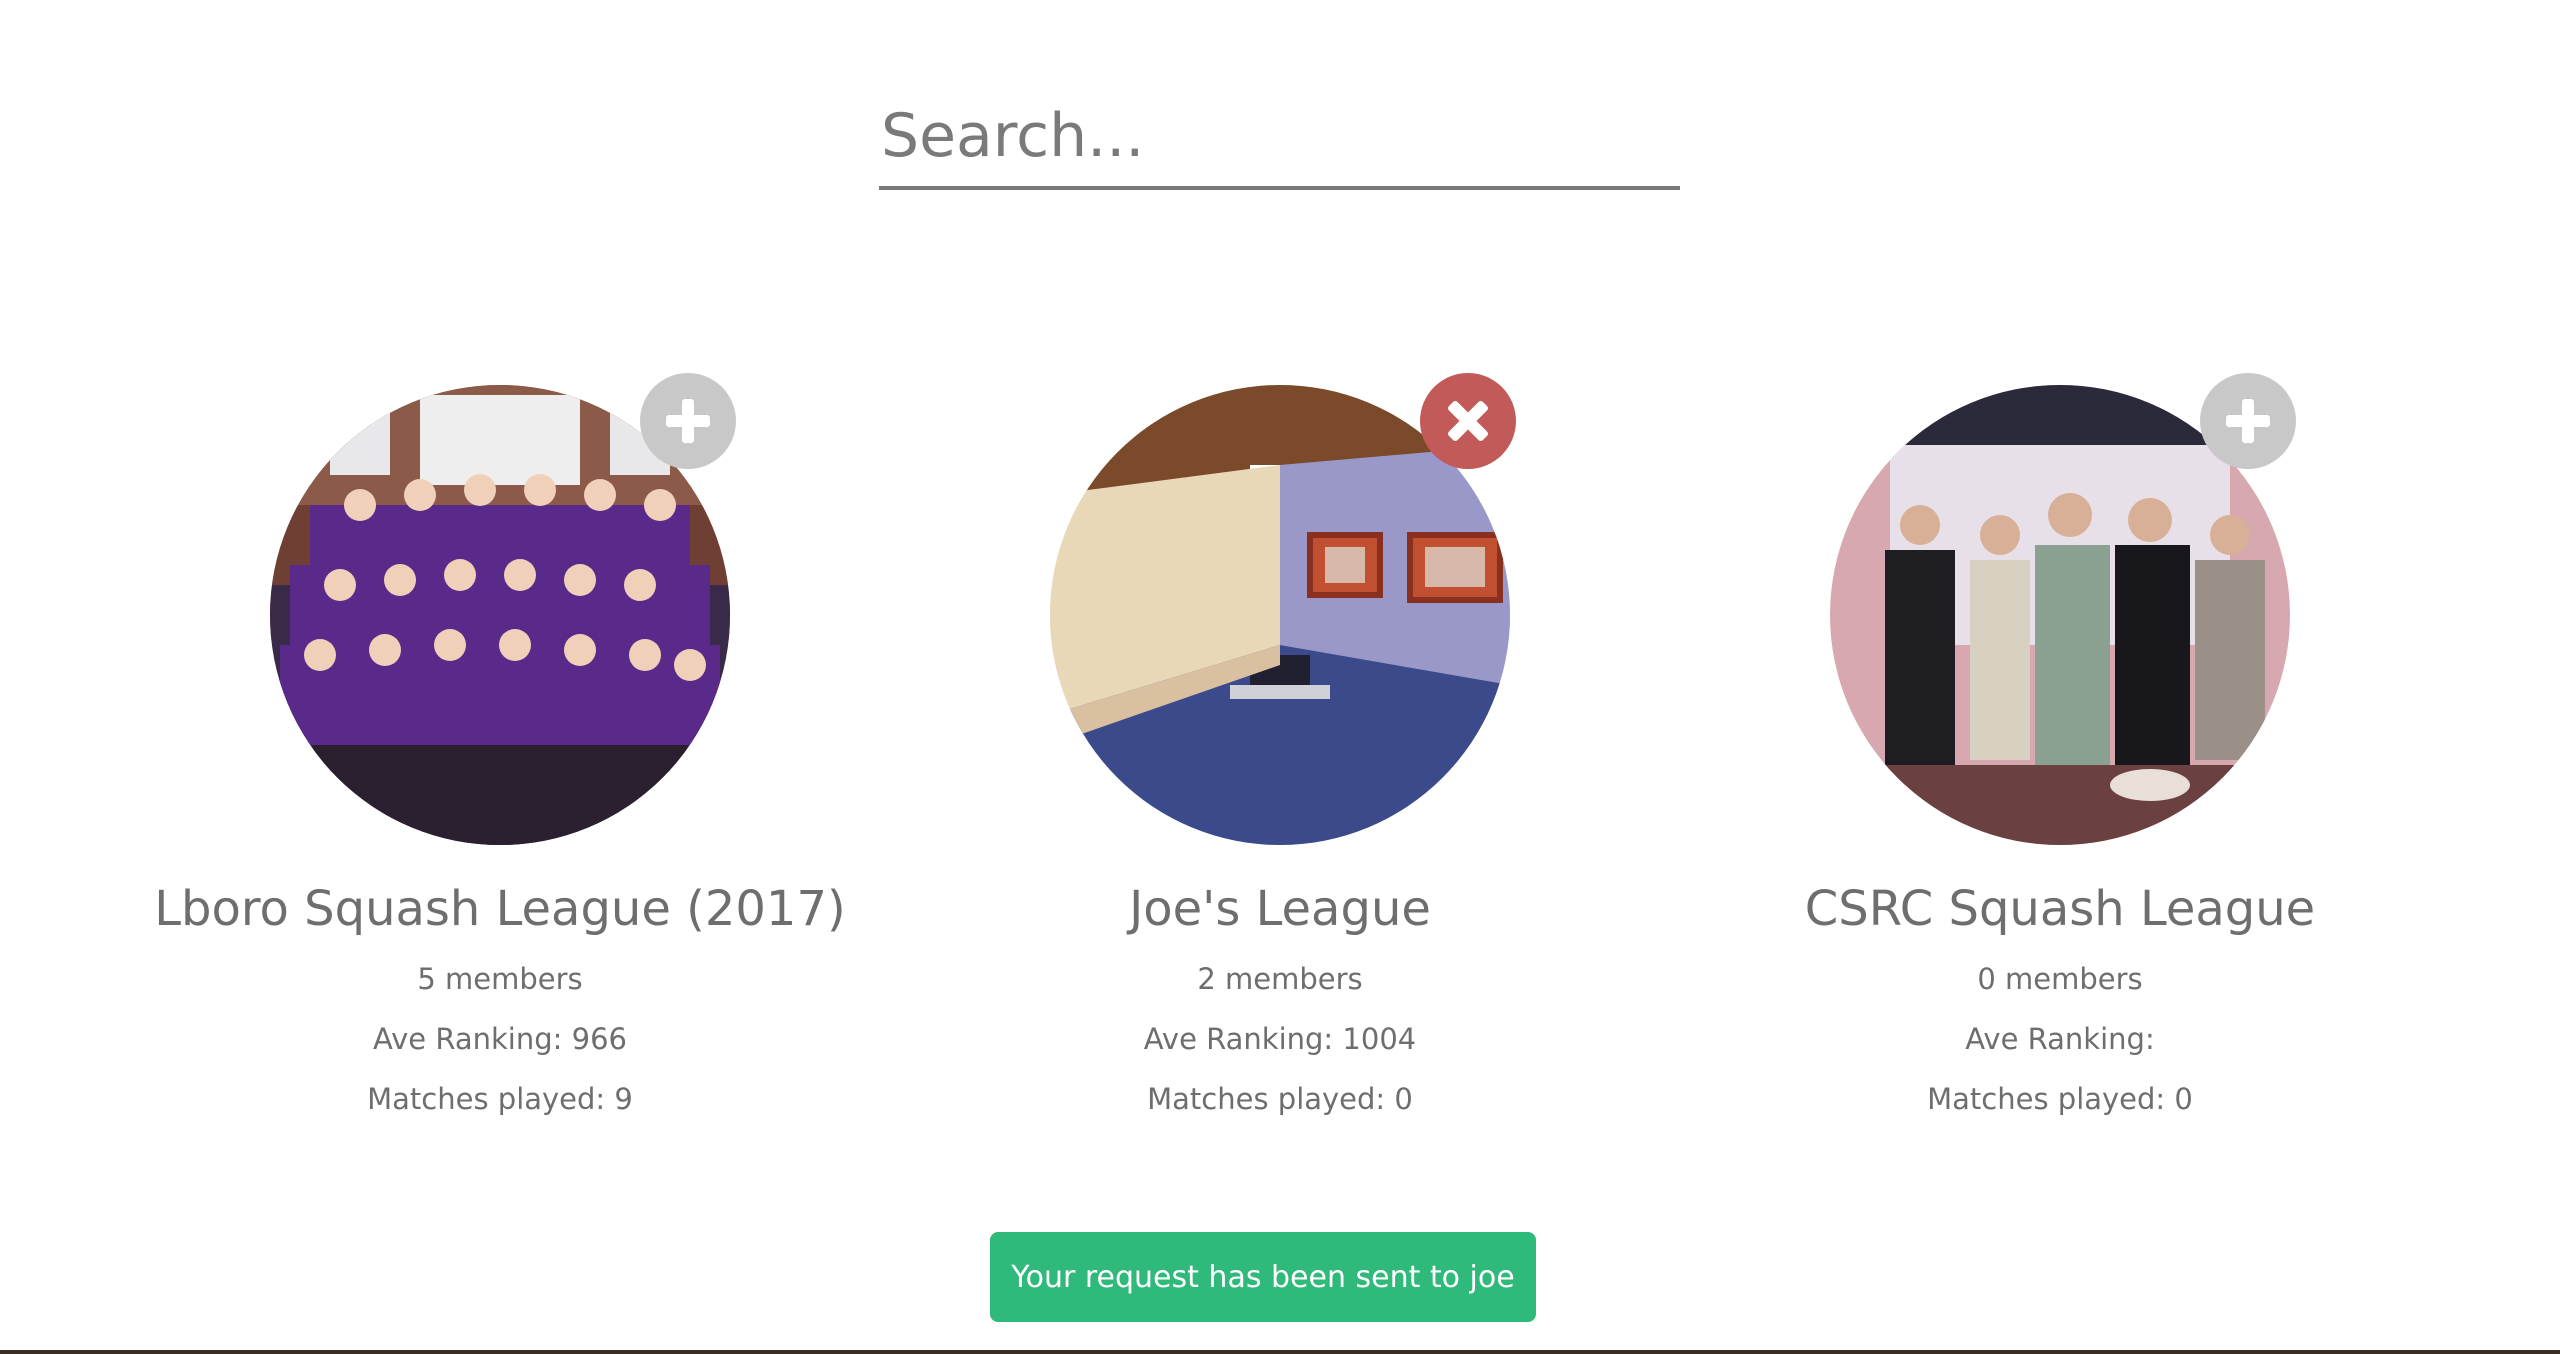  I want to click on bottom-edge, so click(1280, 1352).